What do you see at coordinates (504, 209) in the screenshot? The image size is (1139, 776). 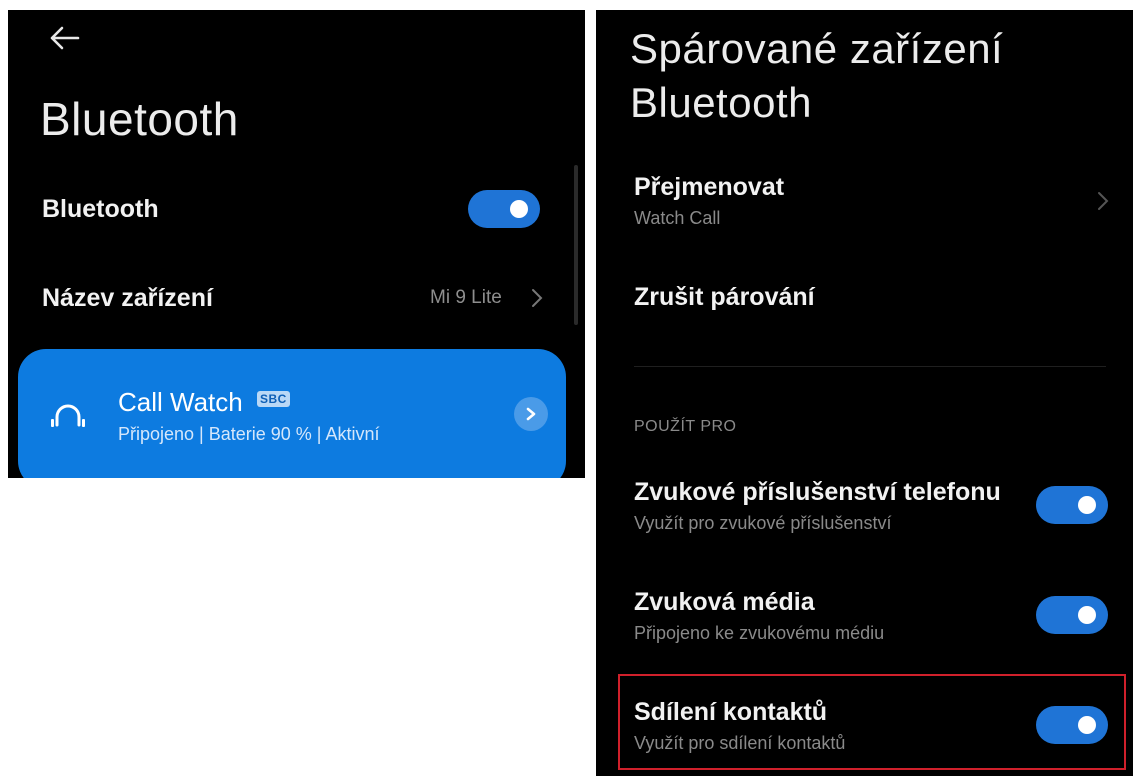 I see `bluetooth-toggle` at bounding box center [504, 209].